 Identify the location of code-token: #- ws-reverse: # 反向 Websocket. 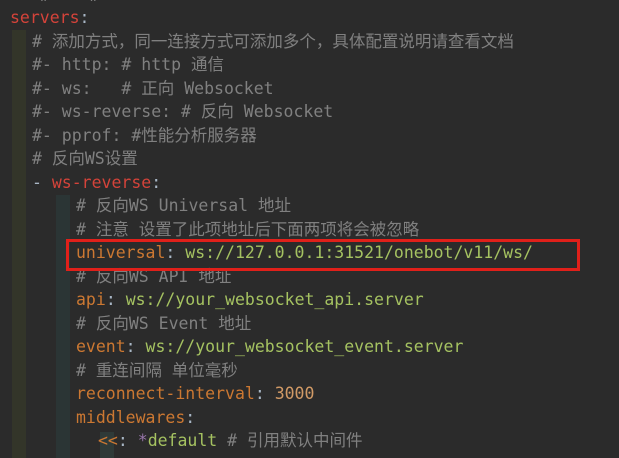
(183, 111).